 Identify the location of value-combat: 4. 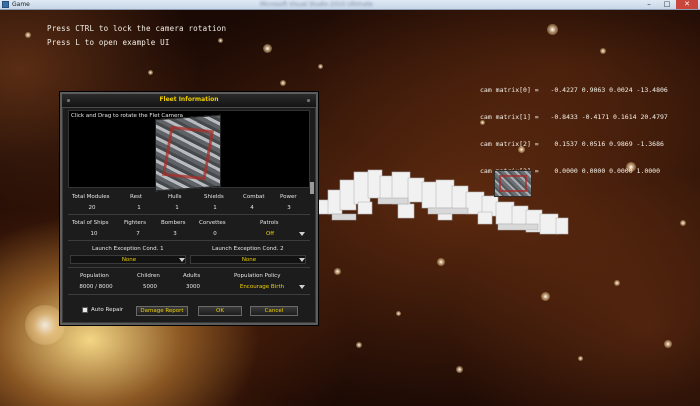
(252, 208).